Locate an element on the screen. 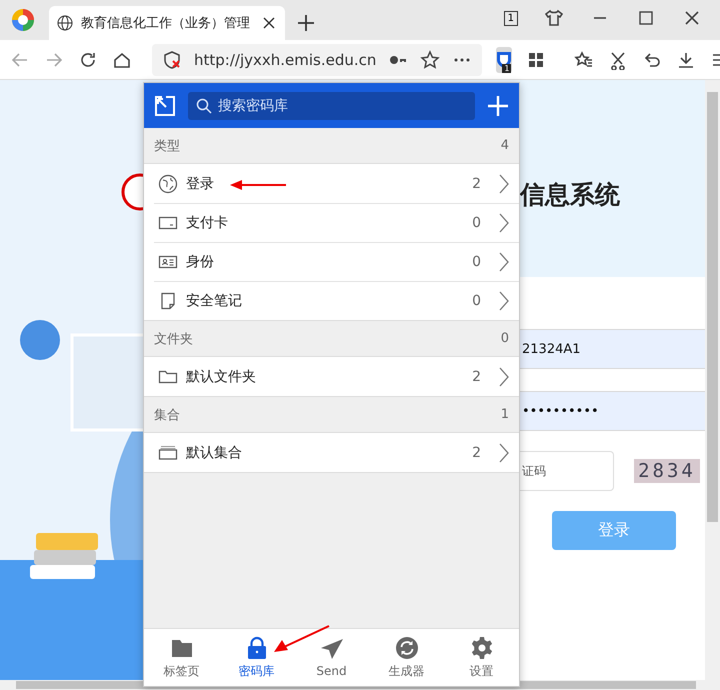 This screenshot has height=690, width=720. refresh-icon is located at coordinates (406, 648).